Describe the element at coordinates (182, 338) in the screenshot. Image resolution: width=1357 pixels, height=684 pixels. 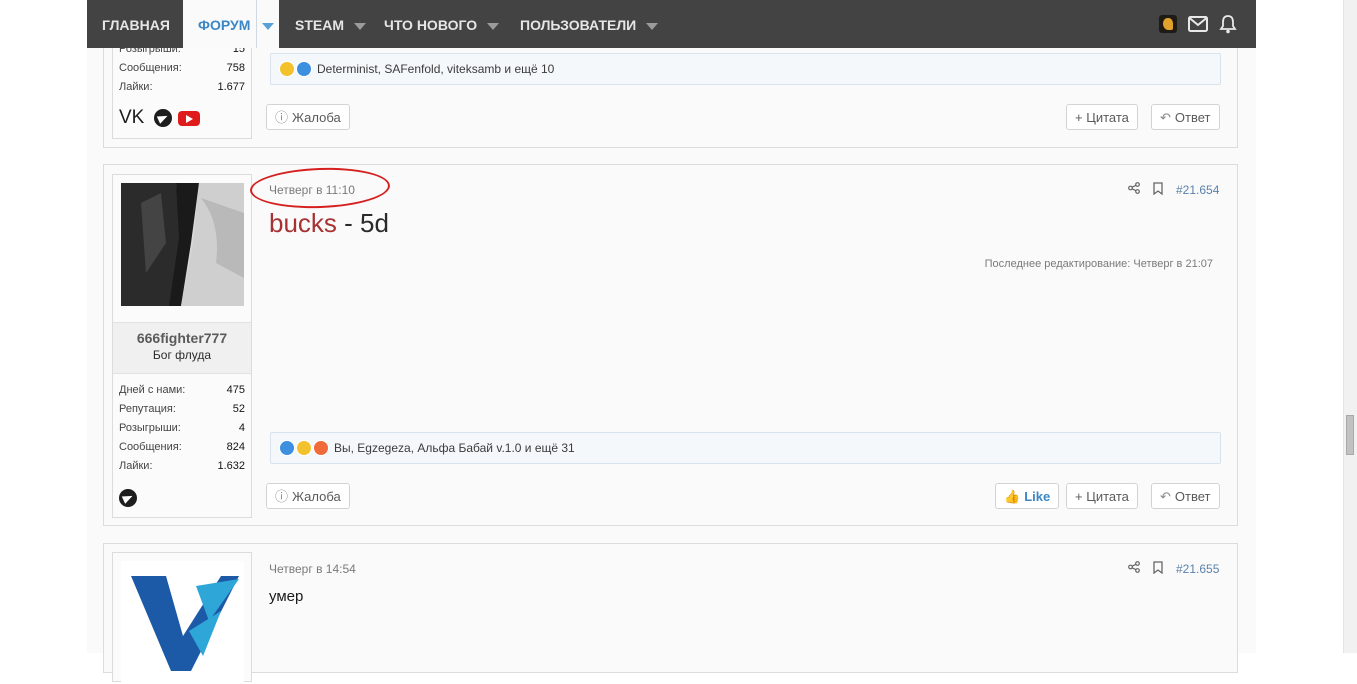
I see `username: 666fighter777` at that location.